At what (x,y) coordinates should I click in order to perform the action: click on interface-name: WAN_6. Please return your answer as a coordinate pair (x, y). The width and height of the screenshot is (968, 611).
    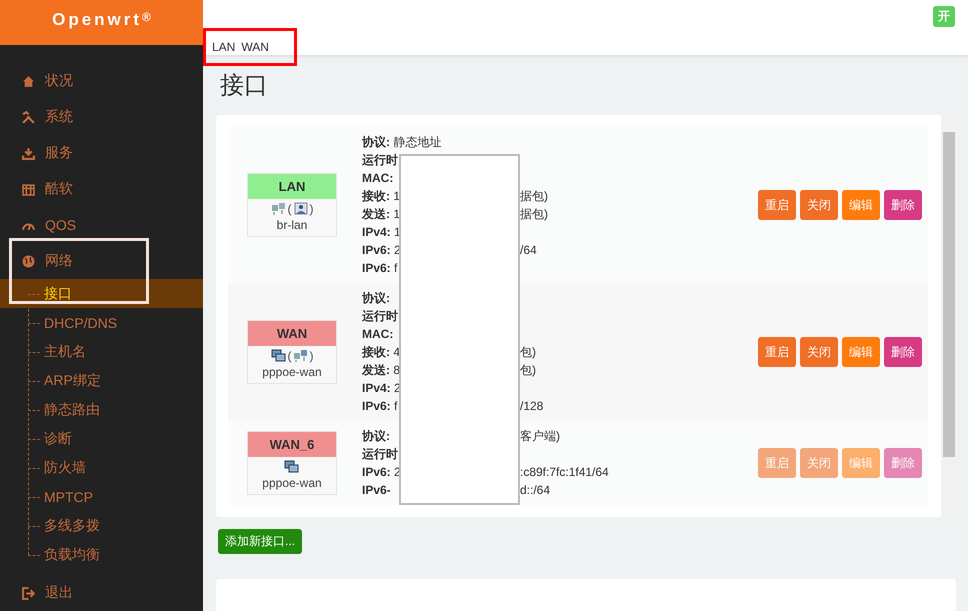
    Looking at the image, I should click on (292, 445).